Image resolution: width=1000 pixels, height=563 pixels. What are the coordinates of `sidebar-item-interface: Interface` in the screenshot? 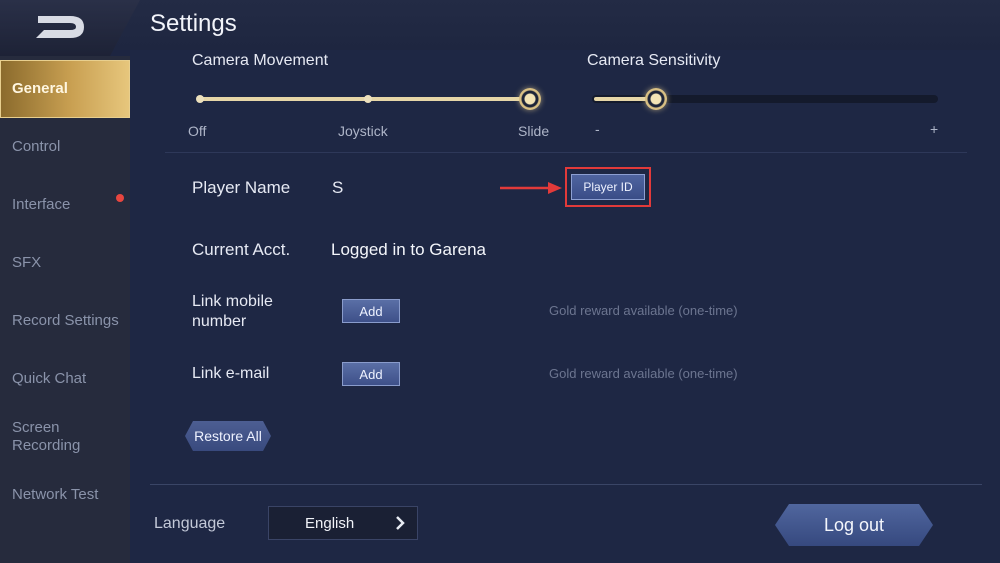 It's located at (65, 205).